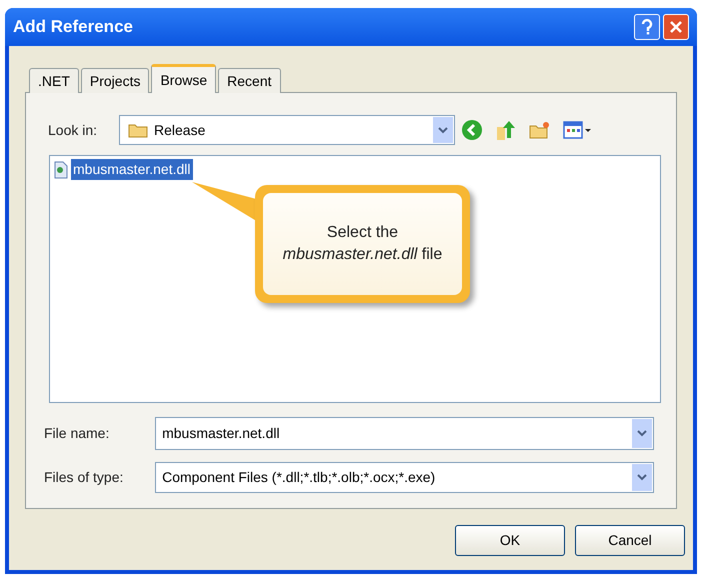 The image size is (701, 576). What do you see at coordinates (404, 477) in the screenshot?
I see `files-of-type-dropdown: Component Files (*.dll;*.tlb;*.olb;*.ocx;*.exe)` at bounding box center [404, 477].